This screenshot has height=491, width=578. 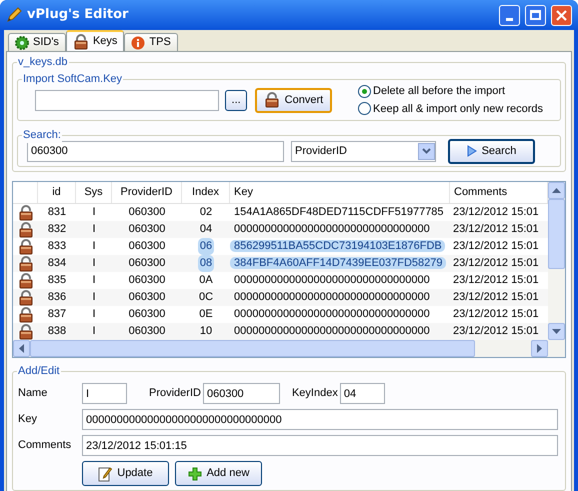 I want to click on field-label: Comments, so click(x=45, y=446).